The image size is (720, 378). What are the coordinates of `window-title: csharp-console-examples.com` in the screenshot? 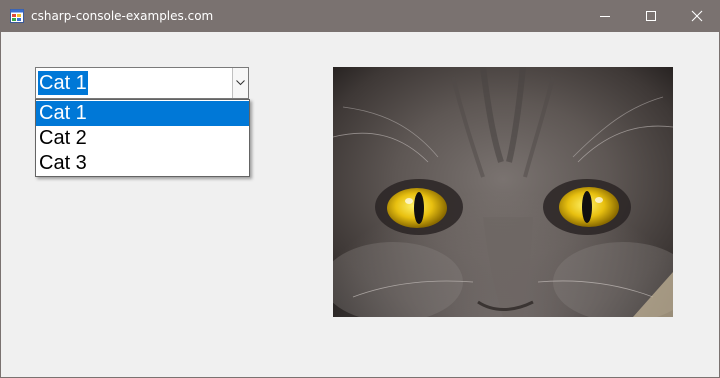 It's located at (122, 16).